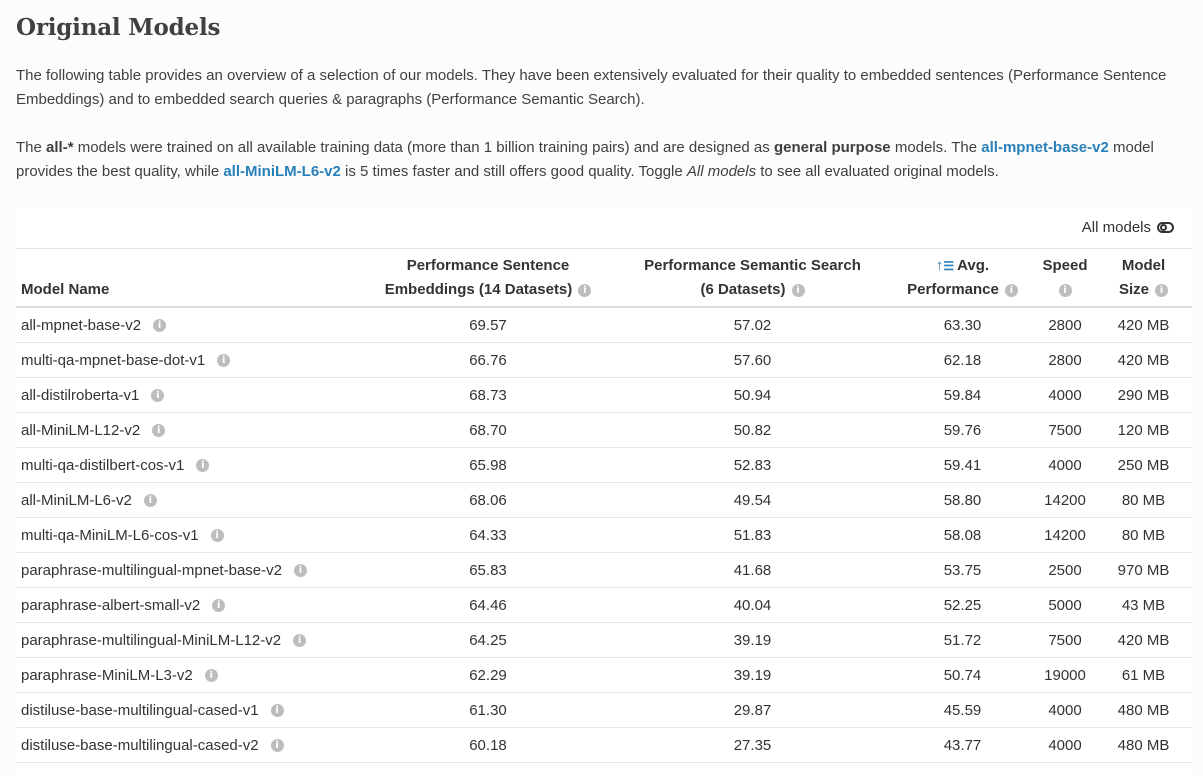  I want to click on cell-avg-performance: 63.30, so click(962, 325).